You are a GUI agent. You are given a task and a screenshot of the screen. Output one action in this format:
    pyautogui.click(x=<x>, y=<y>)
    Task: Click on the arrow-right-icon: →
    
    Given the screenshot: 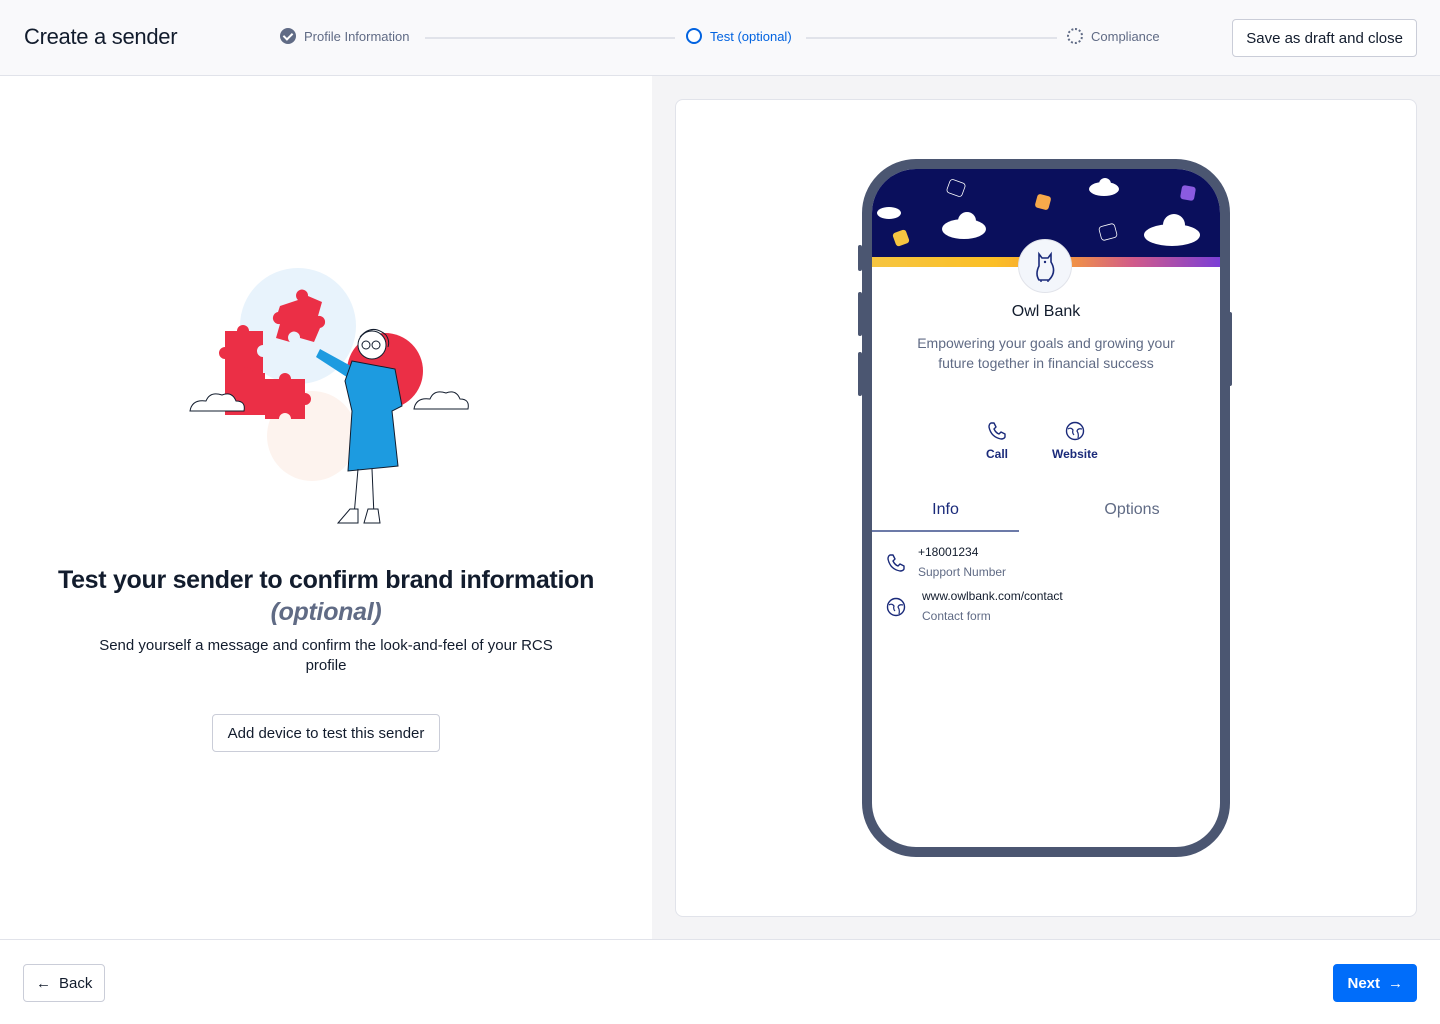 What is the action you would take?
    pyautogui.click(x=1395, y=983)
    